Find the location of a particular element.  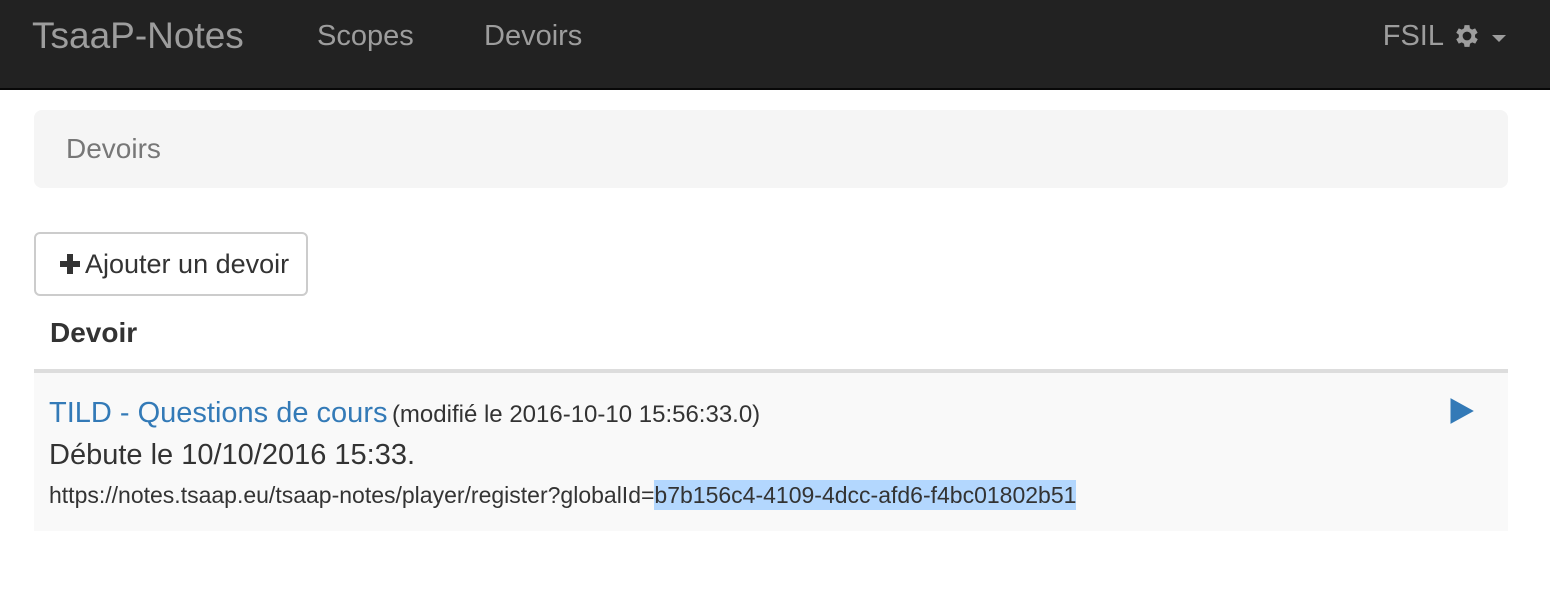

user-menu-toggle: FSIL is located at coordinates (1444, 36).